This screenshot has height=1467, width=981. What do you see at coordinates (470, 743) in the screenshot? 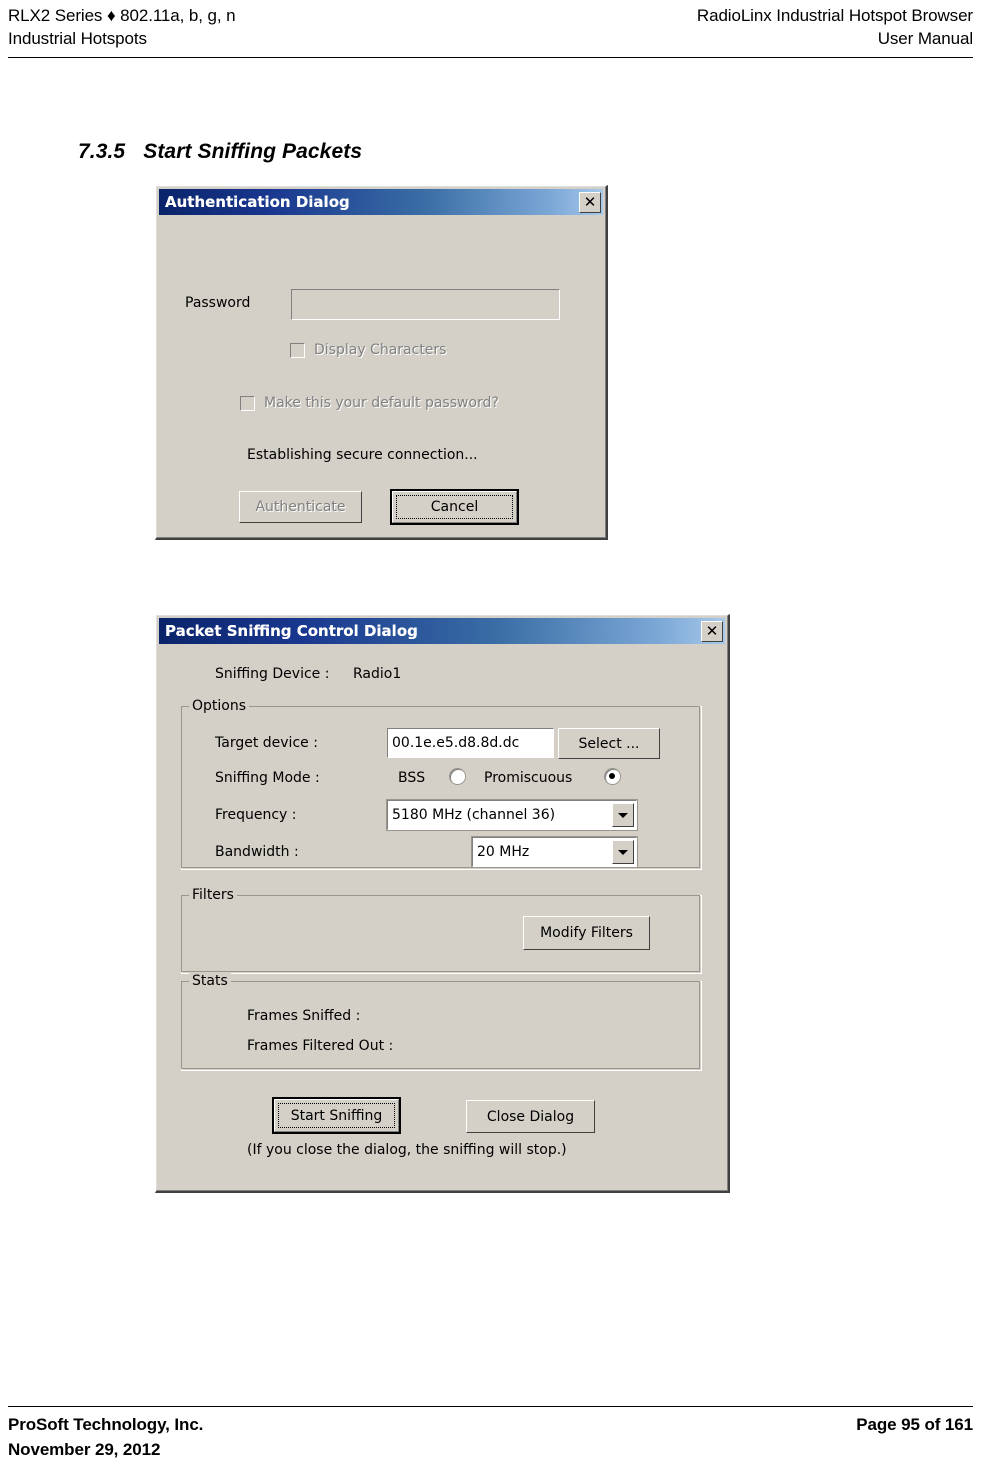
I see `target-device-input: 00.1e.e5.d8.8d.dc` at bounding box center [470, 743].